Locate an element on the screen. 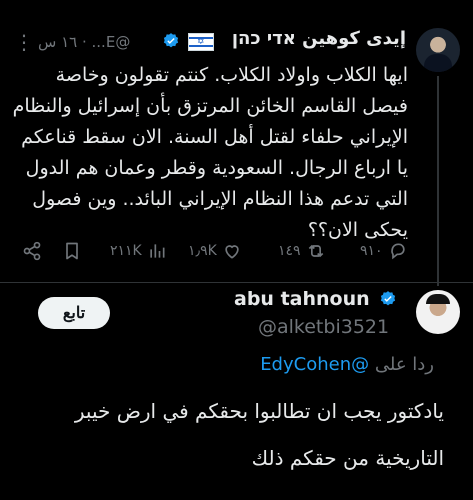 The width and height of the screenshot is (473, 500). bookmark-button is located at coordinates (72, 251).